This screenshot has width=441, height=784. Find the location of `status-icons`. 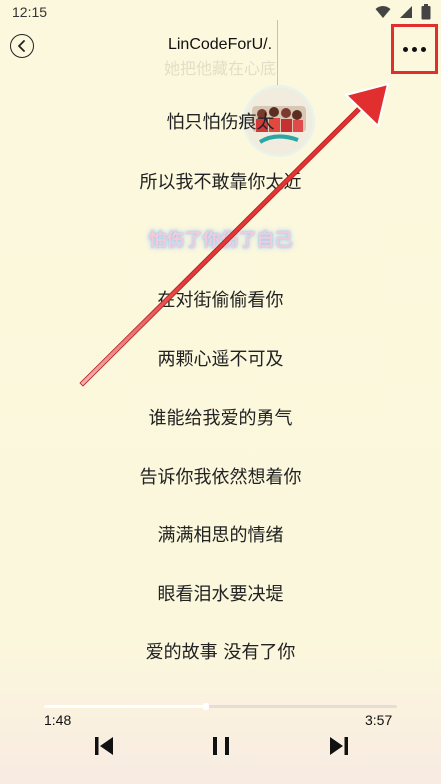

status-icons is located at coordinates (403, 12).